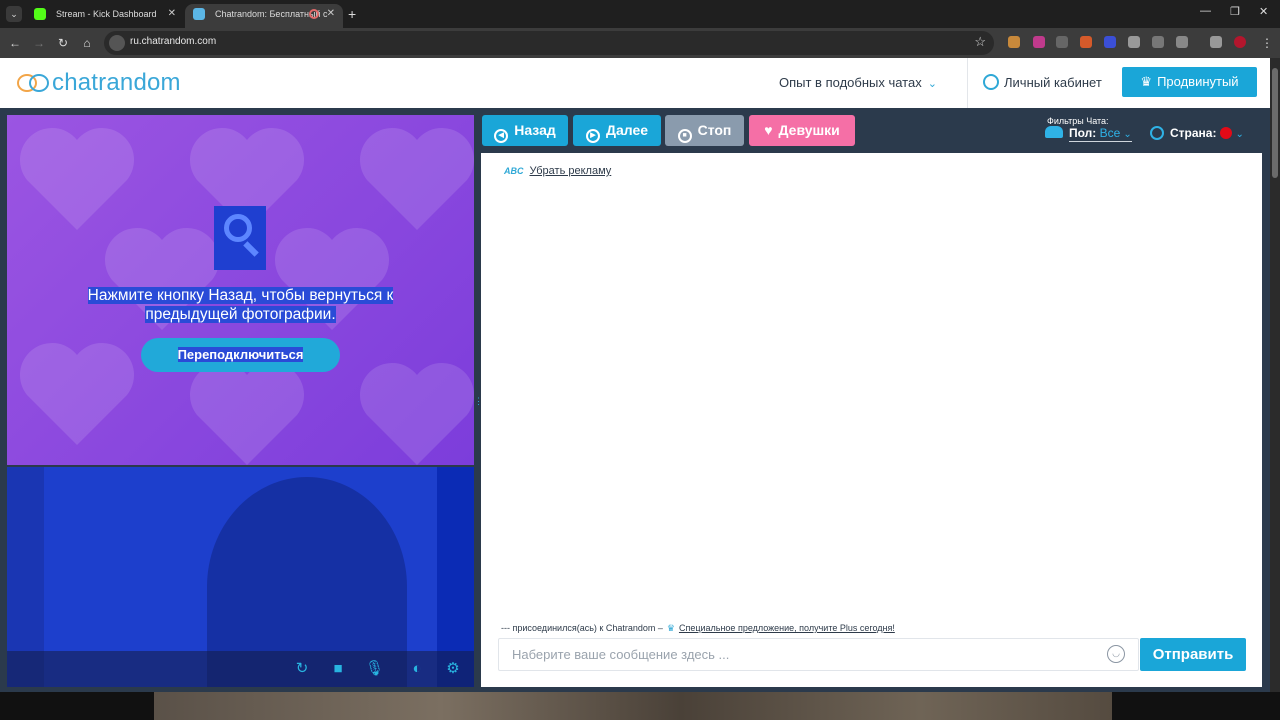 The height and width of the screenshot is (720, 1280). Describe the element at coordinates (768, 130) in the screenshot. I see `heart-icon: ♥` at that location.